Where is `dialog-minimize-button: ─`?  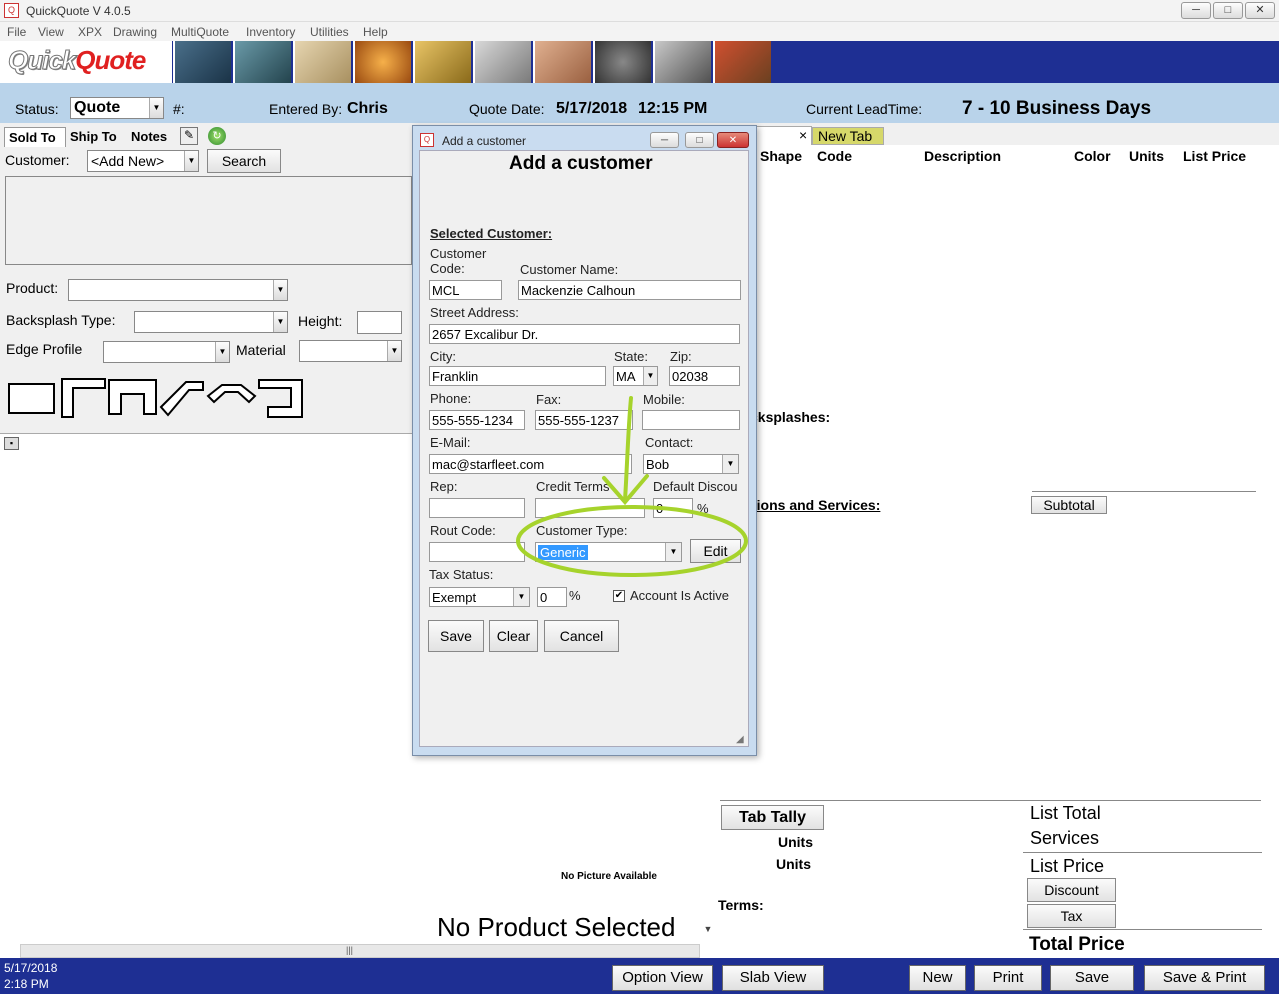 dialog-minimize-button: ─ is located at coordinates (664, 140).